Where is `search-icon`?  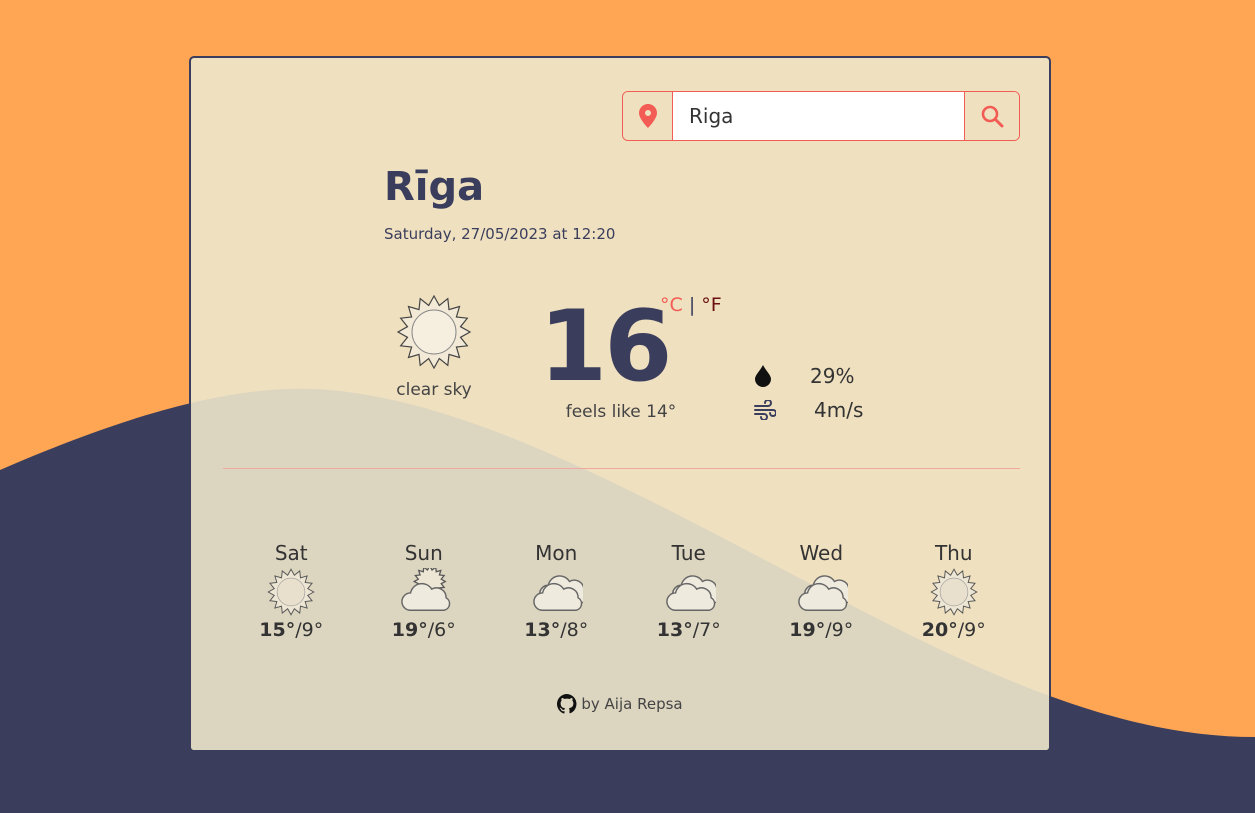 search-icon is located at coordinates (992, 116).